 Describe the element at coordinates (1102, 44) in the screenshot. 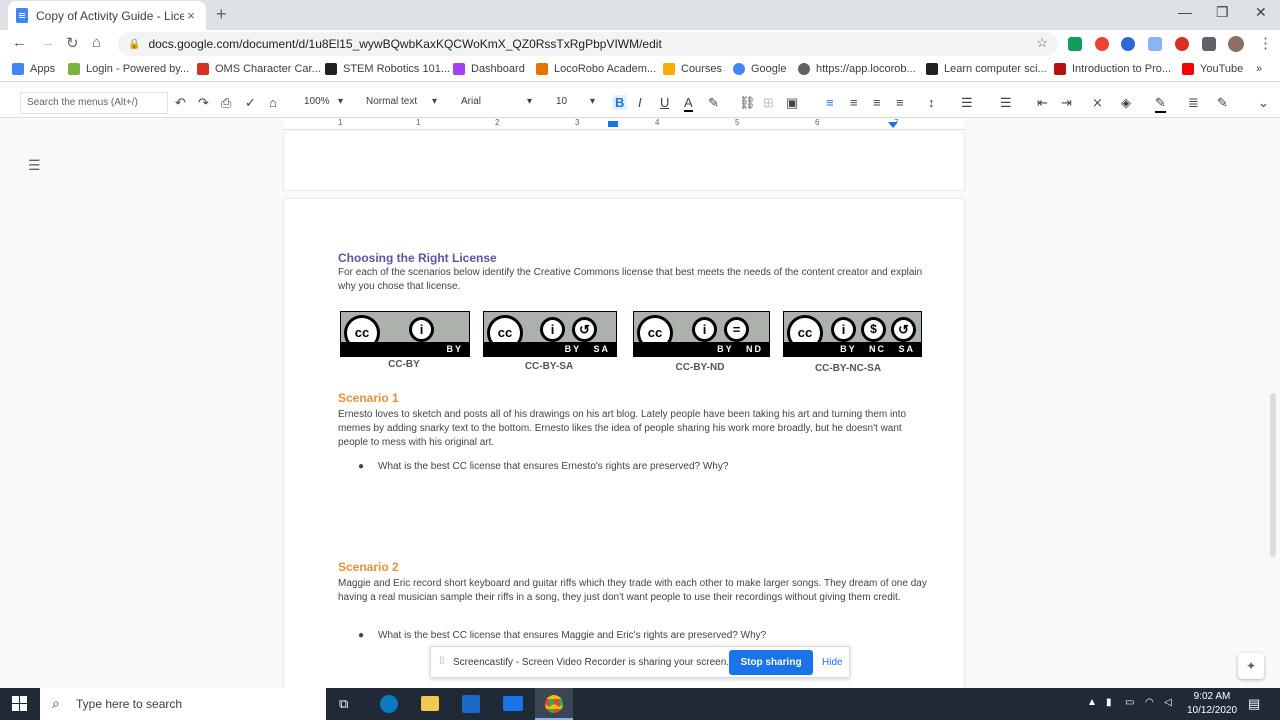

I see `extension-screencastify-icon` at that location.